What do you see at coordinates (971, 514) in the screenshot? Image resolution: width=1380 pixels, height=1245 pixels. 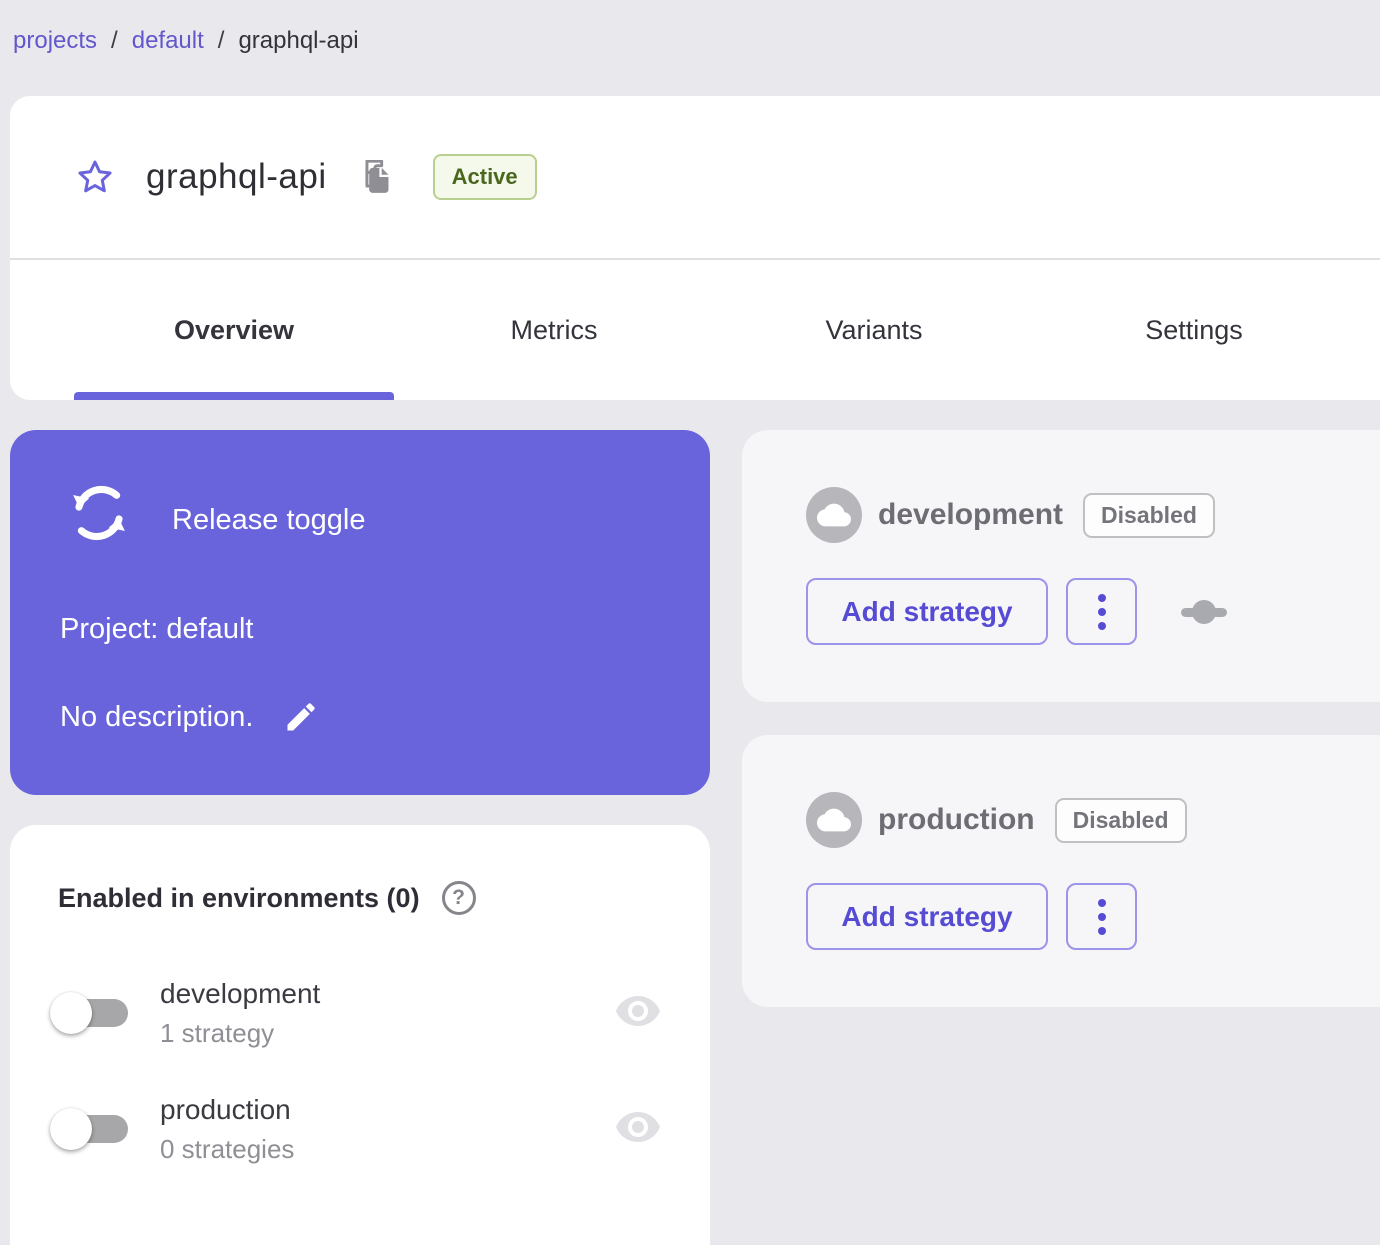 I see `environment-card-name: development` at bounding box center [971, 514].